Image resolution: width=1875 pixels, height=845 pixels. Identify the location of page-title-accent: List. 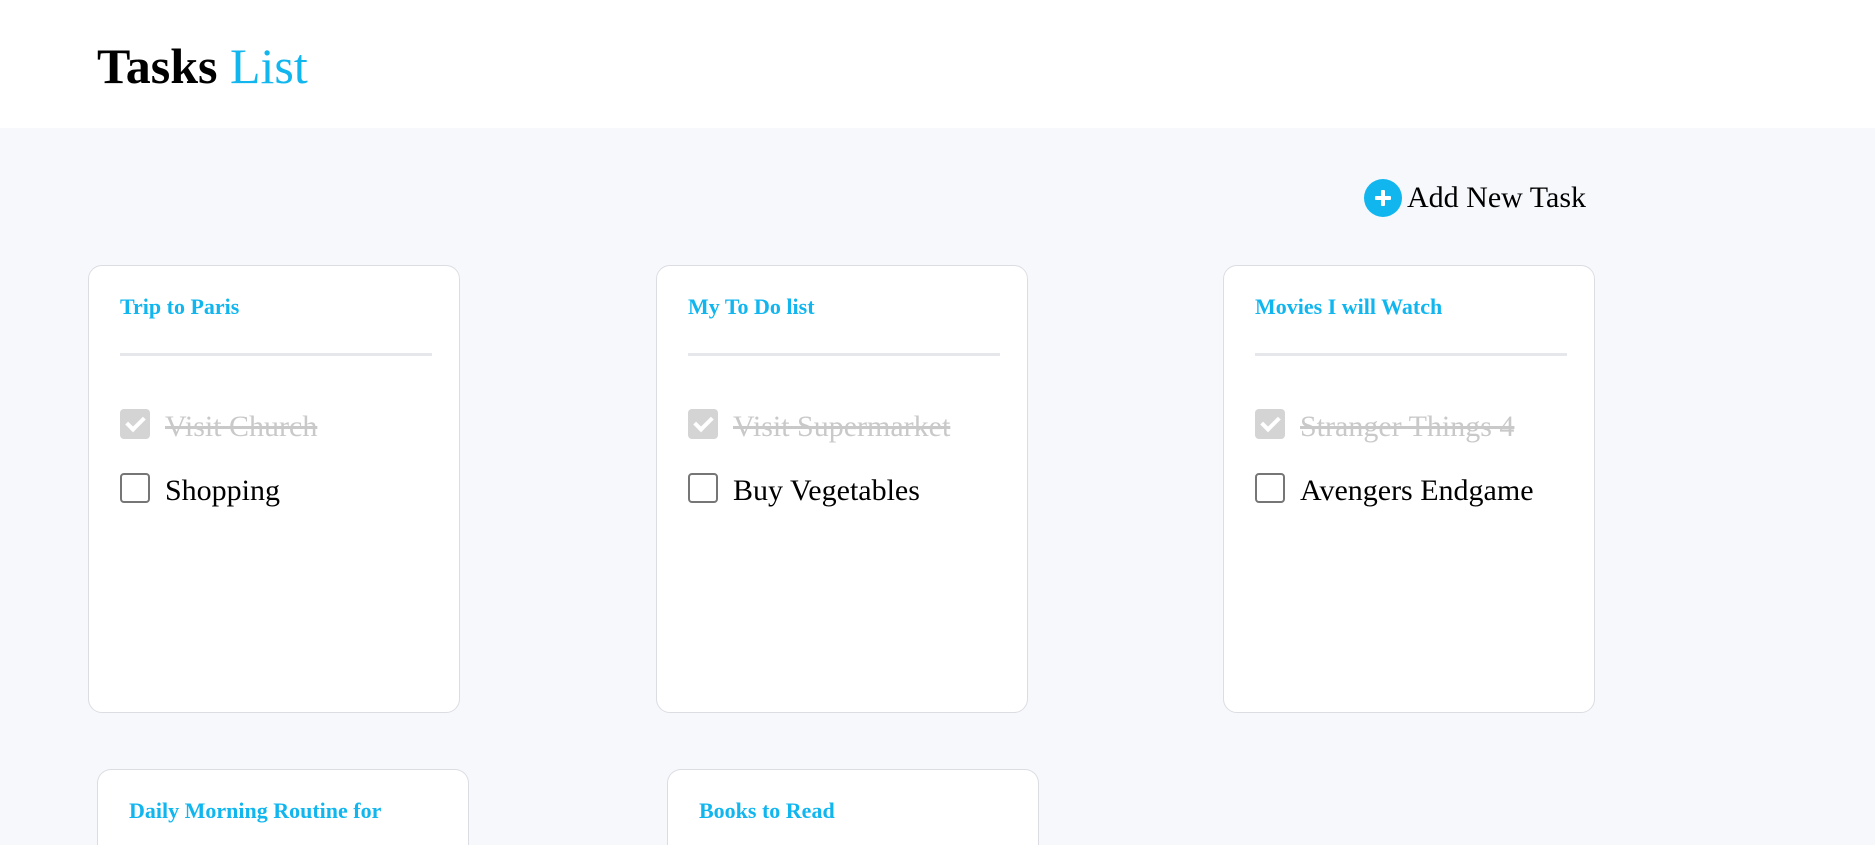
(268, 66).